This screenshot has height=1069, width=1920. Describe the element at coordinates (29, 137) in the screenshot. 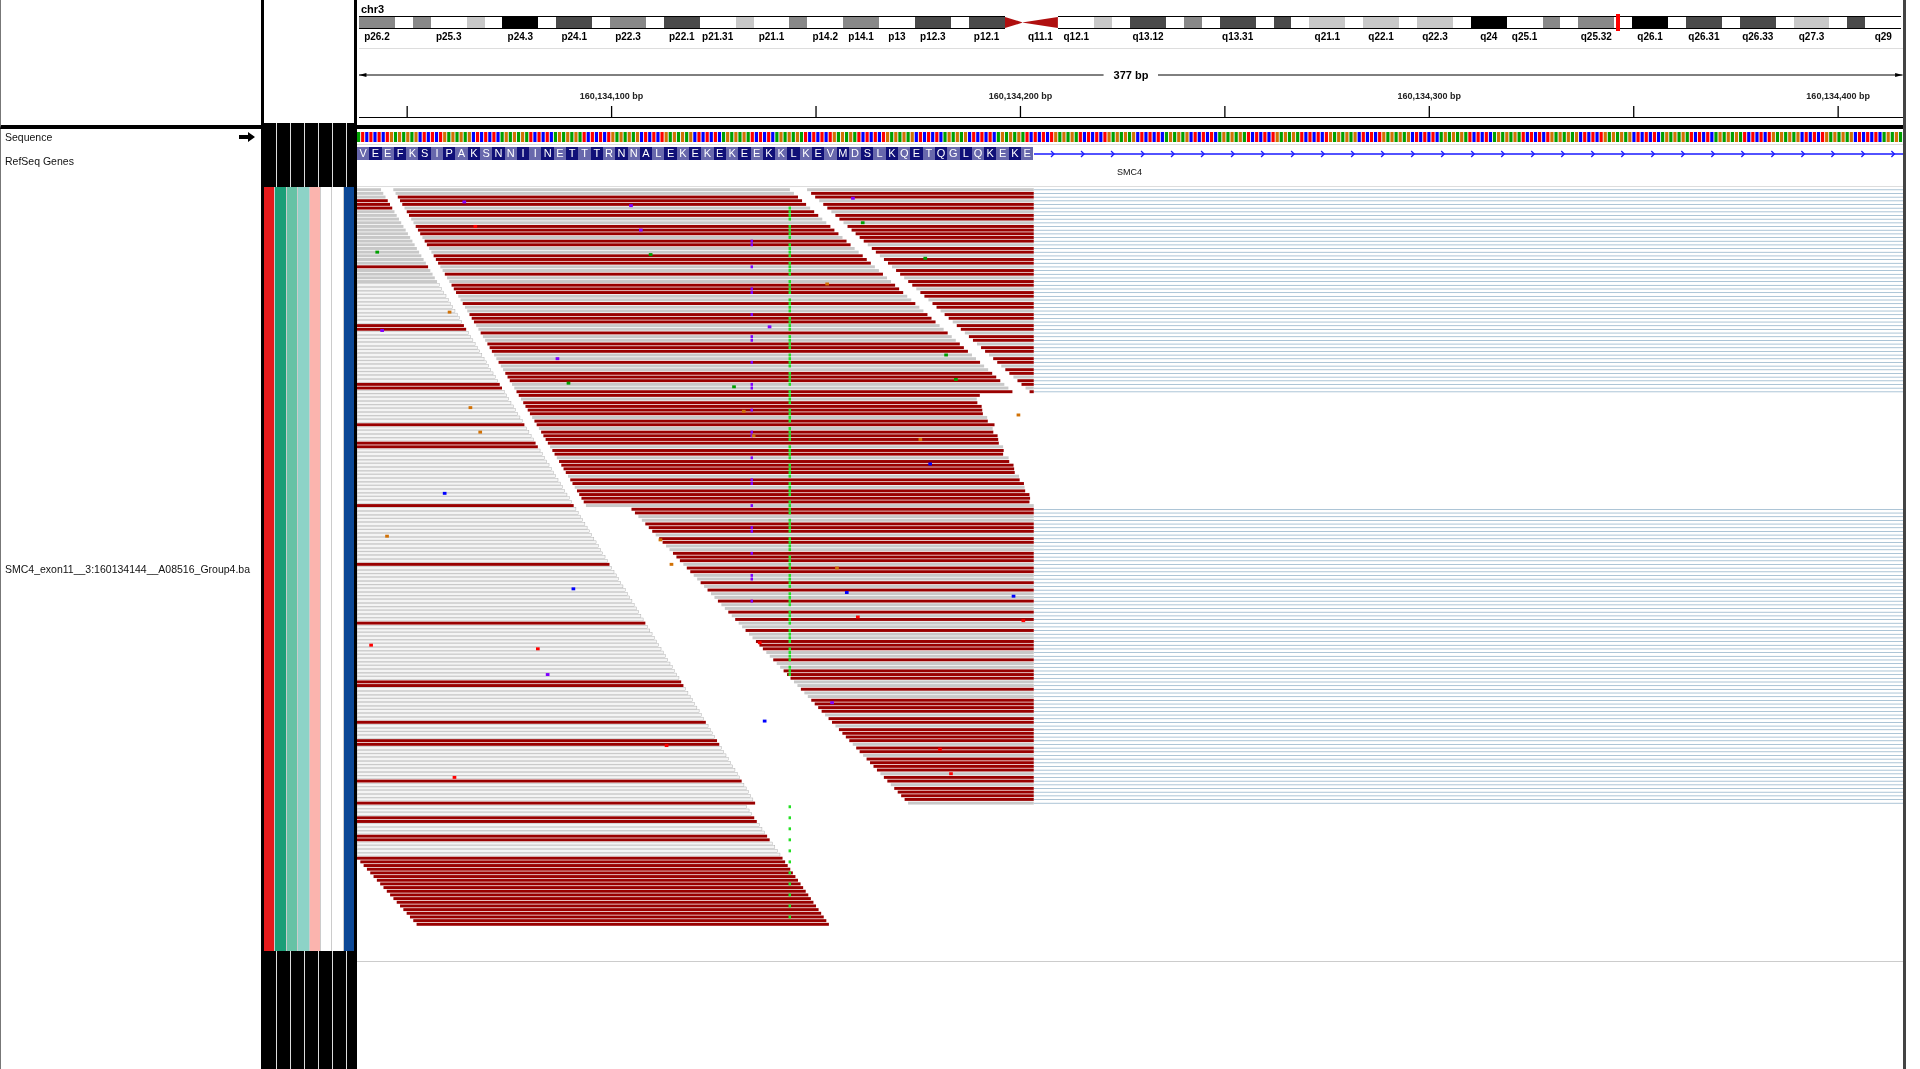

I see `track-name: Sequence` at that location.